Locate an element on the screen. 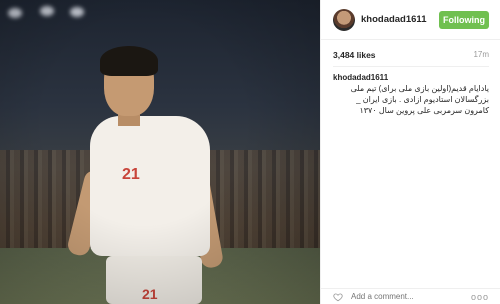  following-button: Following is located at coordinates (464, 20).